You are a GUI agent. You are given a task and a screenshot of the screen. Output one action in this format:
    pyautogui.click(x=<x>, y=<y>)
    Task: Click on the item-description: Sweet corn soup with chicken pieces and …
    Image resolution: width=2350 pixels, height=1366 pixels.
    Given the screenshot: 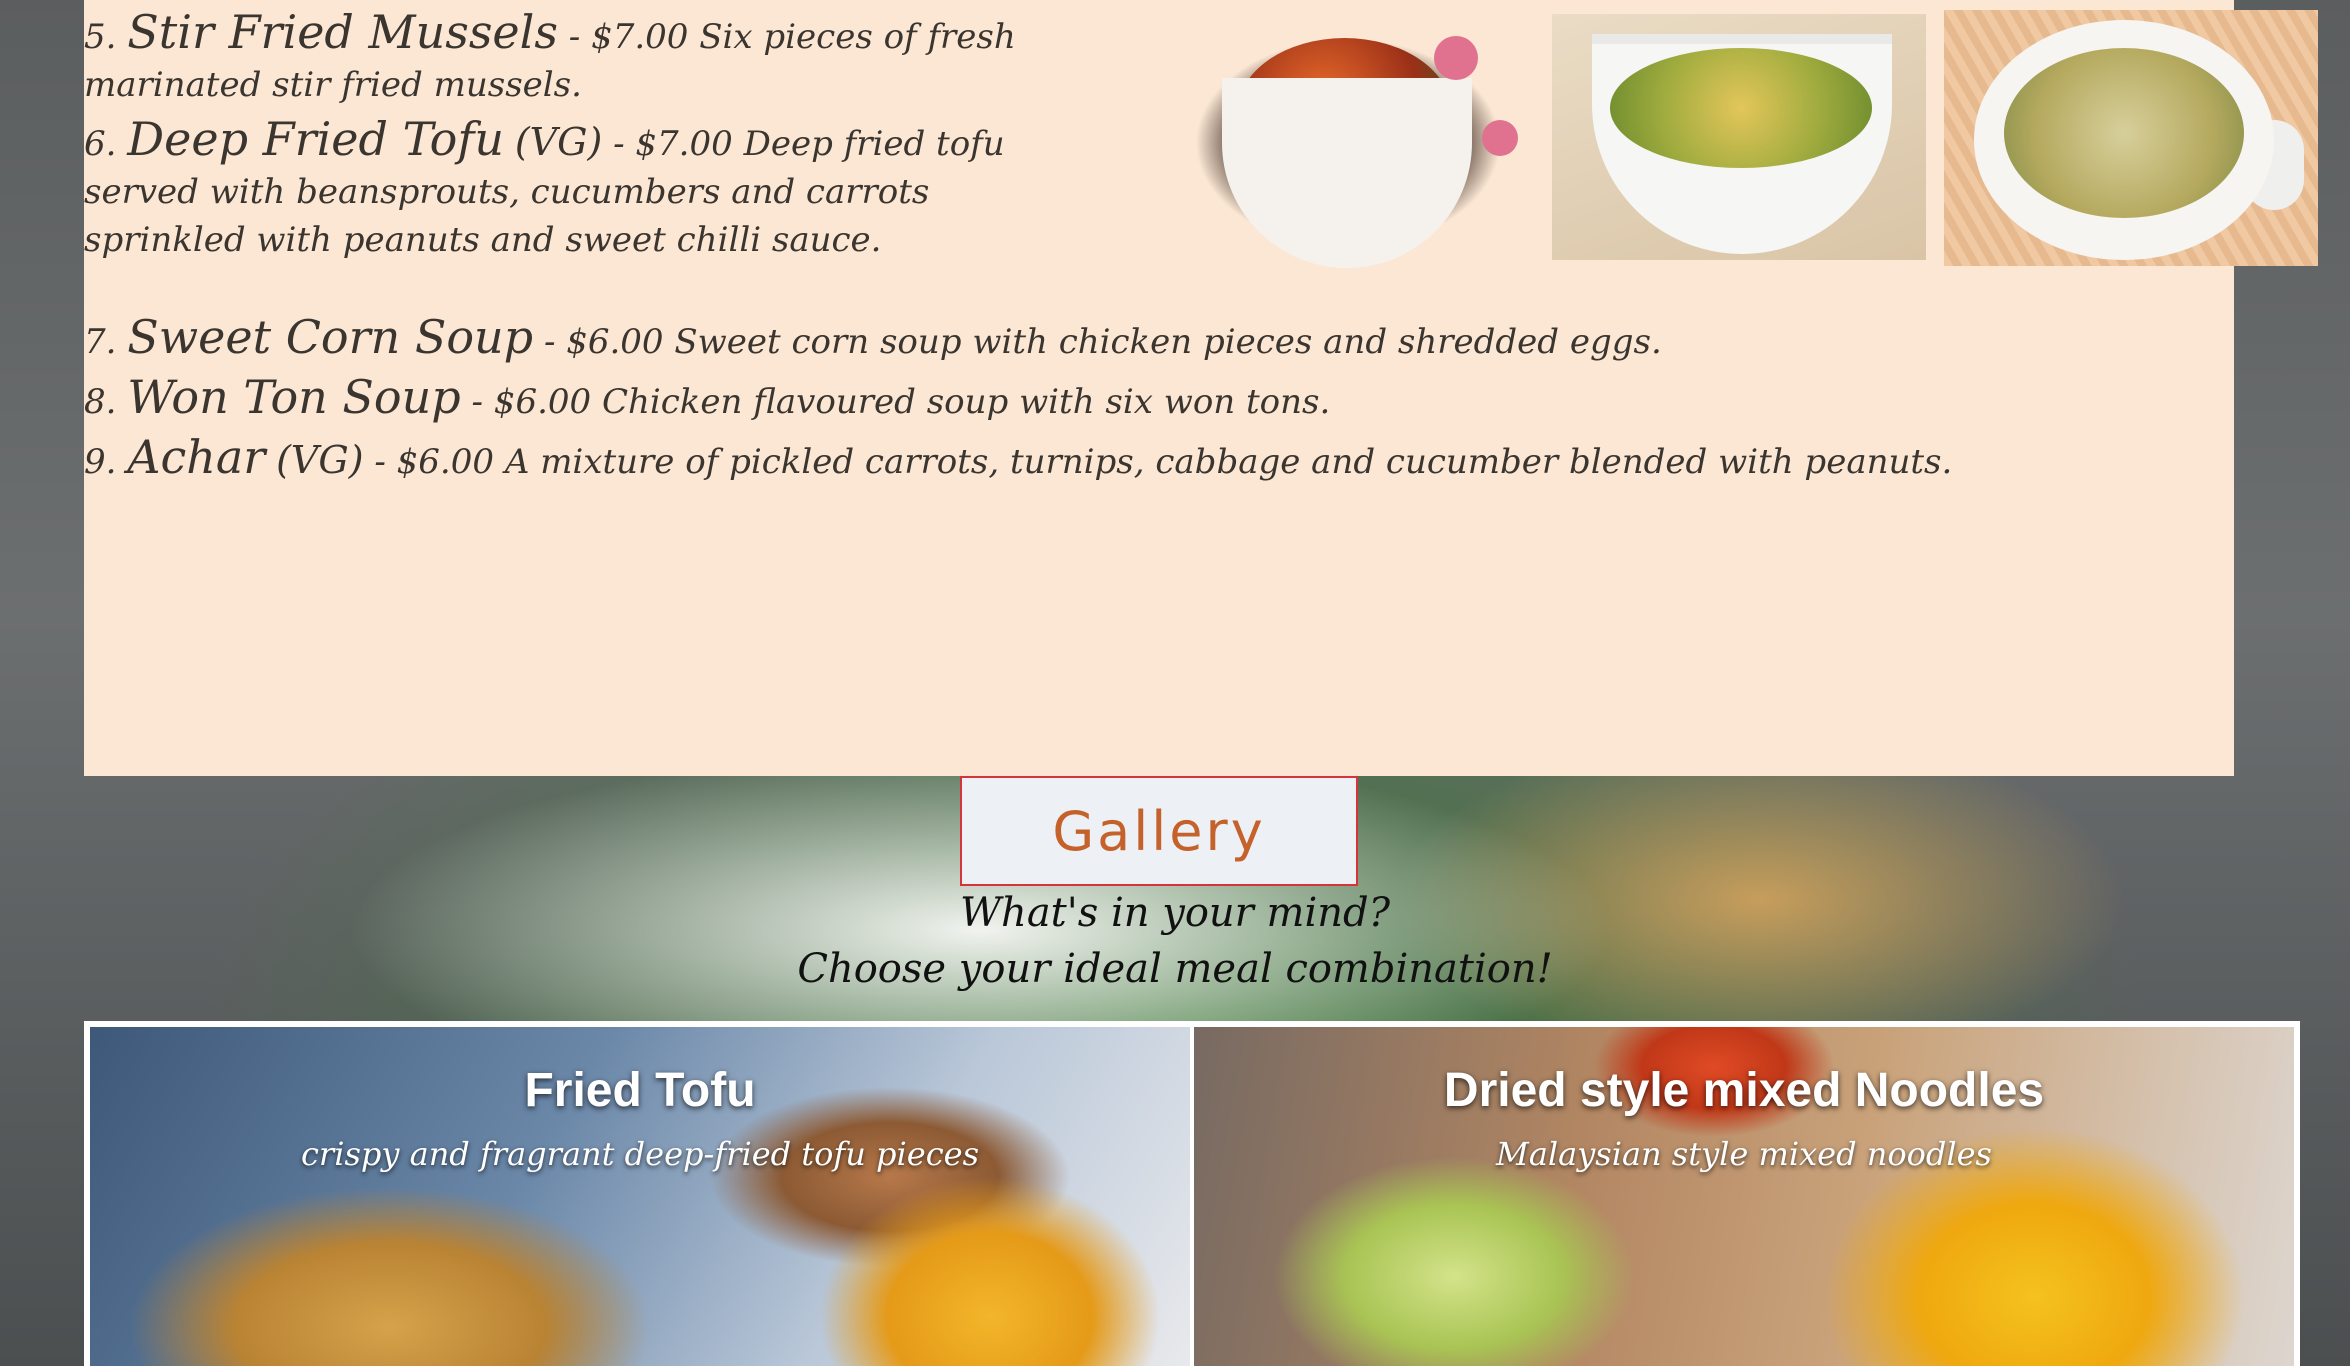 What is the action you would take?
    pyautogui.click(x=1168, y=342)
    